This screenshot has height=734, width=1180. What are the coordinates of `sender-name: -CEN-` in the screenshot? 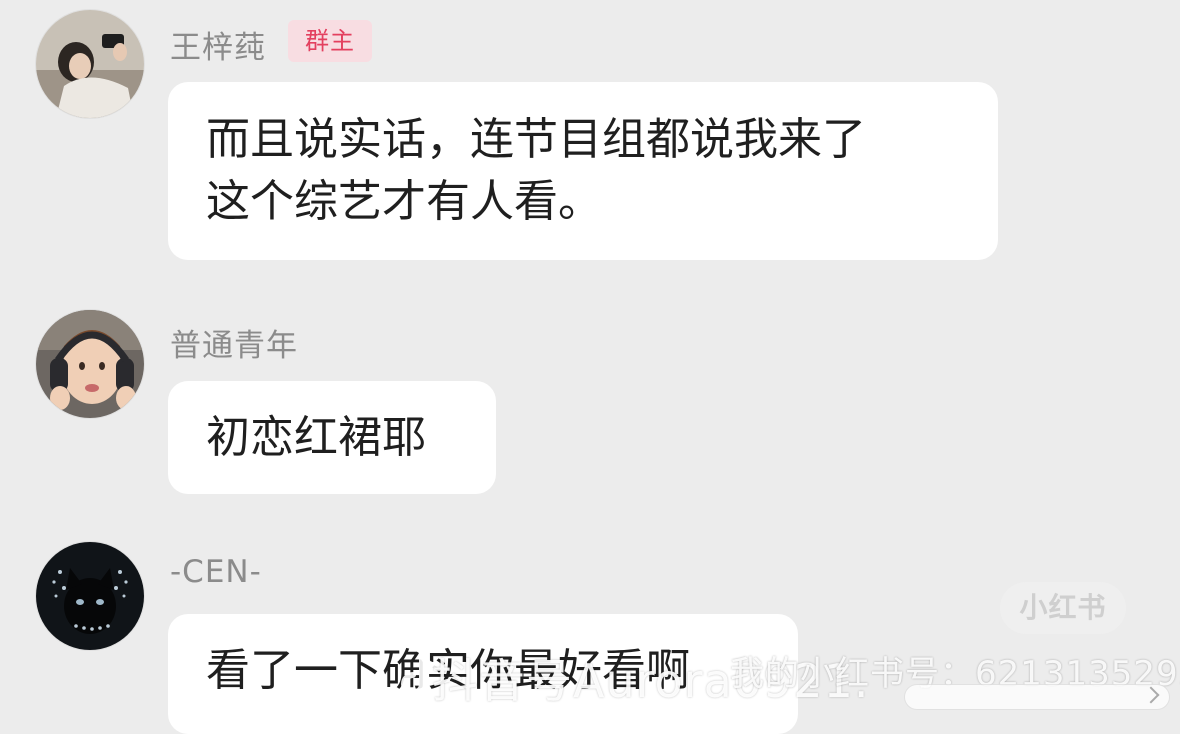 It's located at (216, 572).